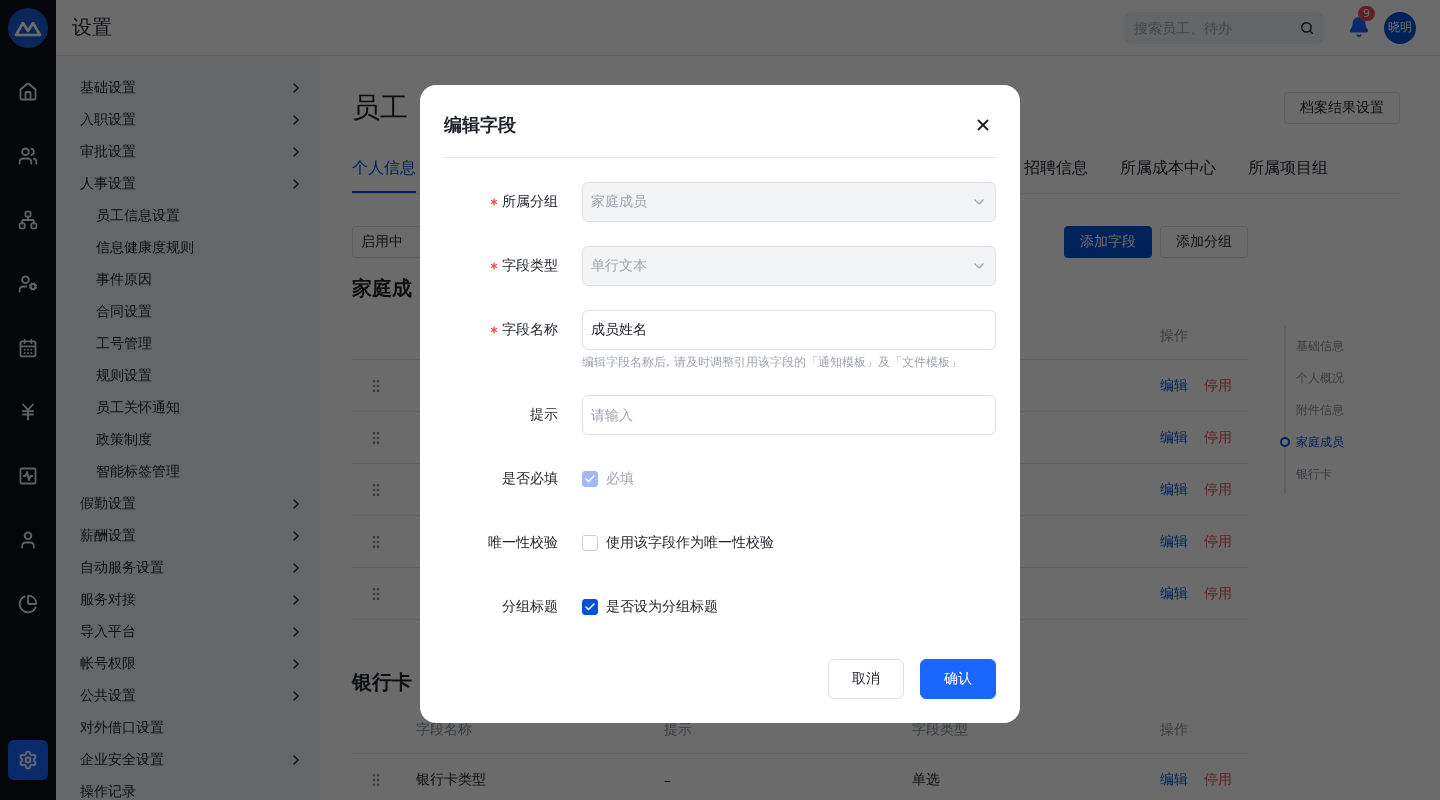 This screenshot has width=1440, height=800. Describe the element at coordinates (678, 543) in the screenshot. I see `checkbox-option: 使用该字段作为唯一性校验` at that location.